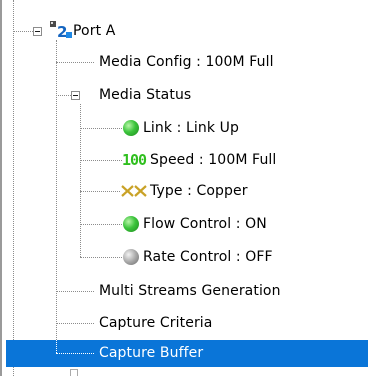 The height and width of the screenshot is (376, 369). I want to click on tree-item-capture-buffer: Capture Buffer, so click(151, 353).